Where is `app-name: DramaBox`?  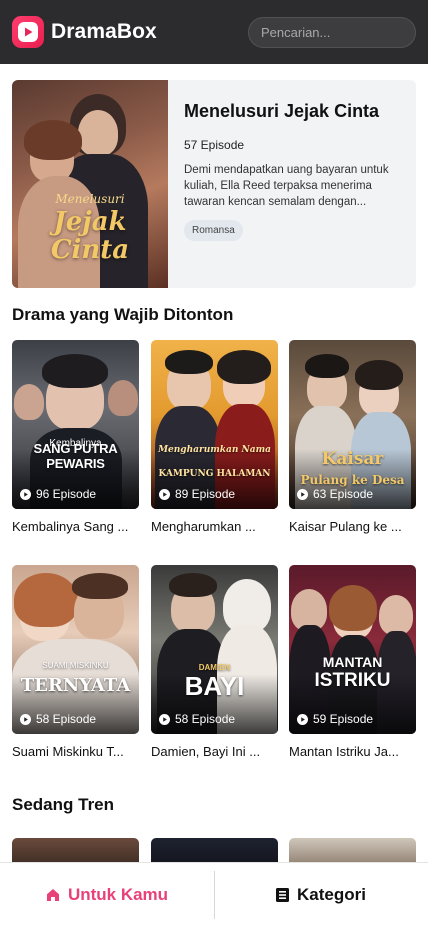
app-name: DramaBox is located at coordinates (104, 31).